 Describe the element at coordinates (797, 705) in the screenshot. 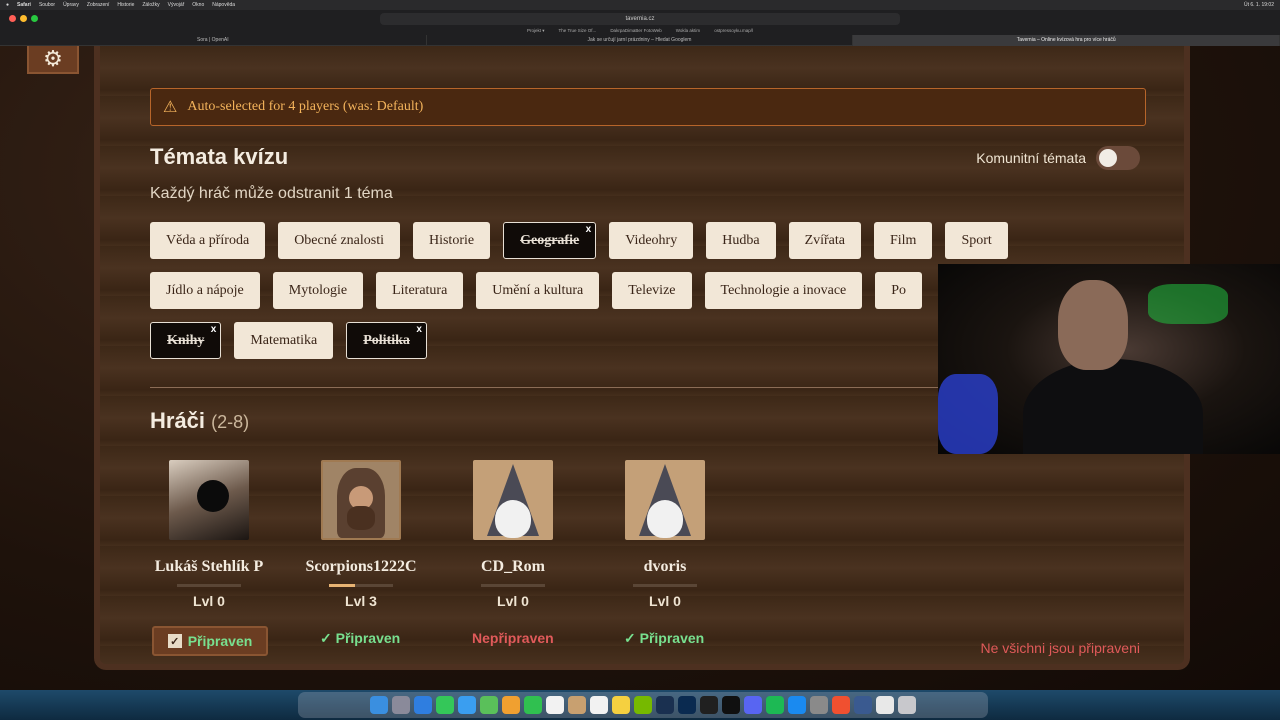

I see `appstore-icon` at that location.